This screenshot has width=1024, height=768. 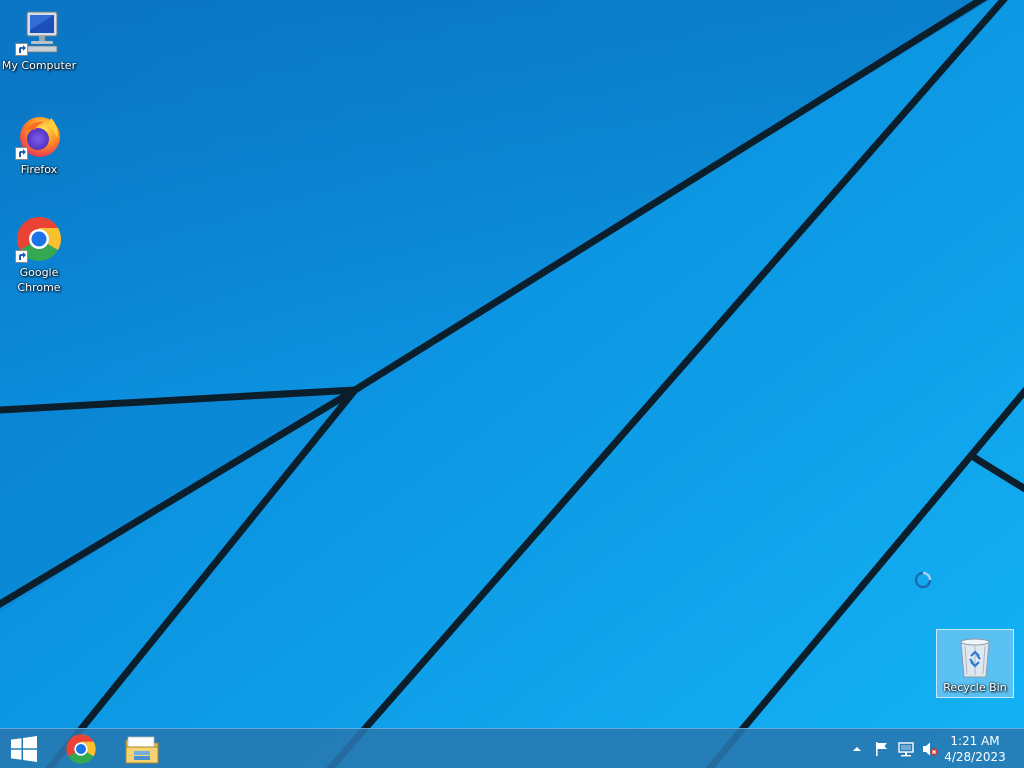 I want to click on desktop-icon-google-chrome: Google Chrome, so click(x=39, y=255).